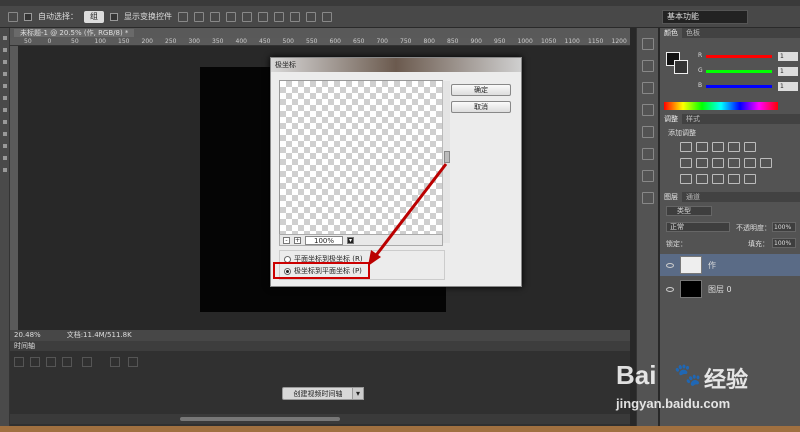 The image size is (800, 432). Describe the element at coordinates (726, 379) in the screenshot. I see `watermark-brand2: 经验` at that location.